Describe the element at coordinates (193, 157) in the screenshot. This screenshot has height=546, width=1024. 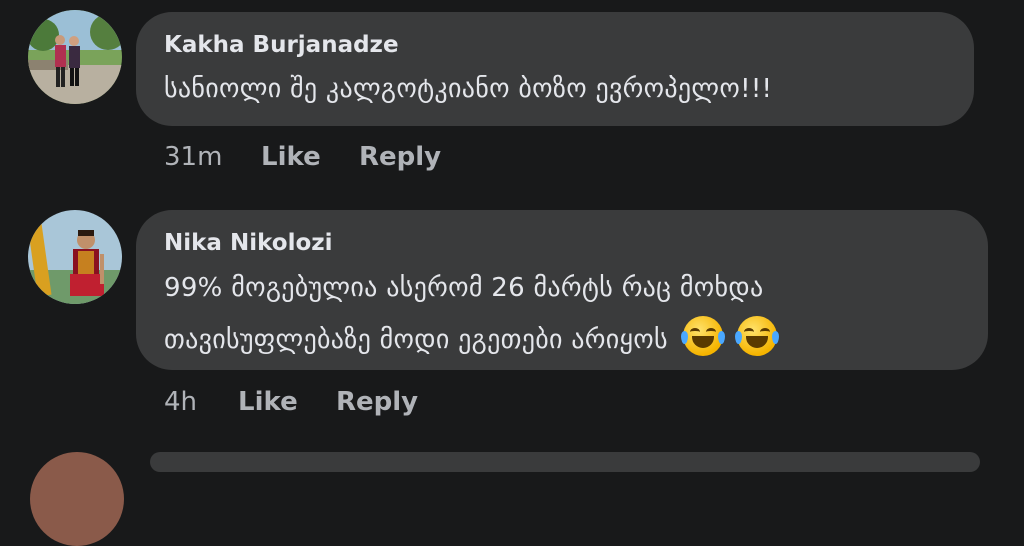
I see `comment-timestamp: 31m` at that location.